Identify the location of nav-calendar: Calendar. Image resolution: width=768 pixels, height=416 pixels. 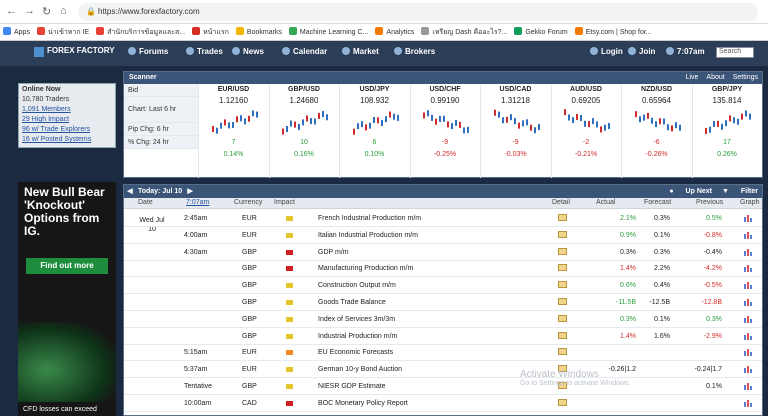
(304, 51).